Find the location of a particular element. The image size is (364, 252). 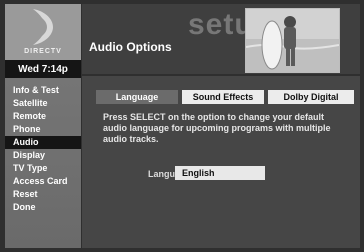

tab-bar: Language Sound Effects Dolby Digital is located at coordinates (225, 97).